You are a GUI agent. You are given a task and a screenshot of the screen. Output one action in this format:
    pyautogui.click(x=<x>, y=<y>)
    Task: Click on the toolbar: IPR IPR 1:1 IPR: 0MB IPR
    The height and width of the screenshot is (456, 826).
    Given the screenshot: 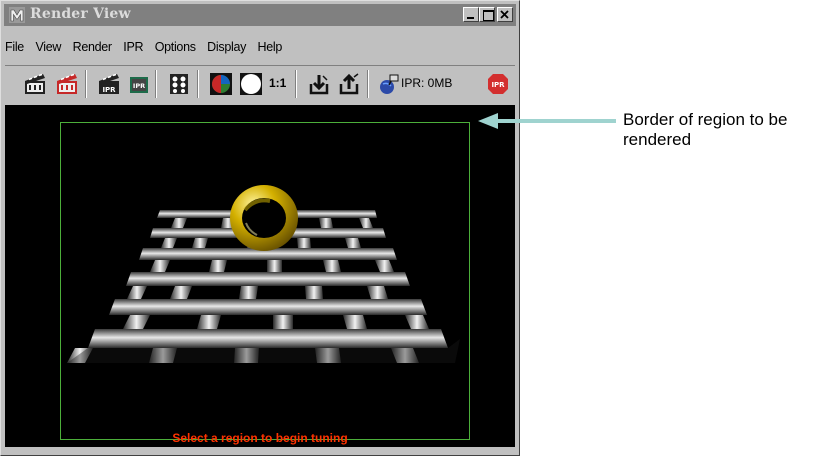 What is the action you would take?
    pyautogui.click(x=260, y=83)
    